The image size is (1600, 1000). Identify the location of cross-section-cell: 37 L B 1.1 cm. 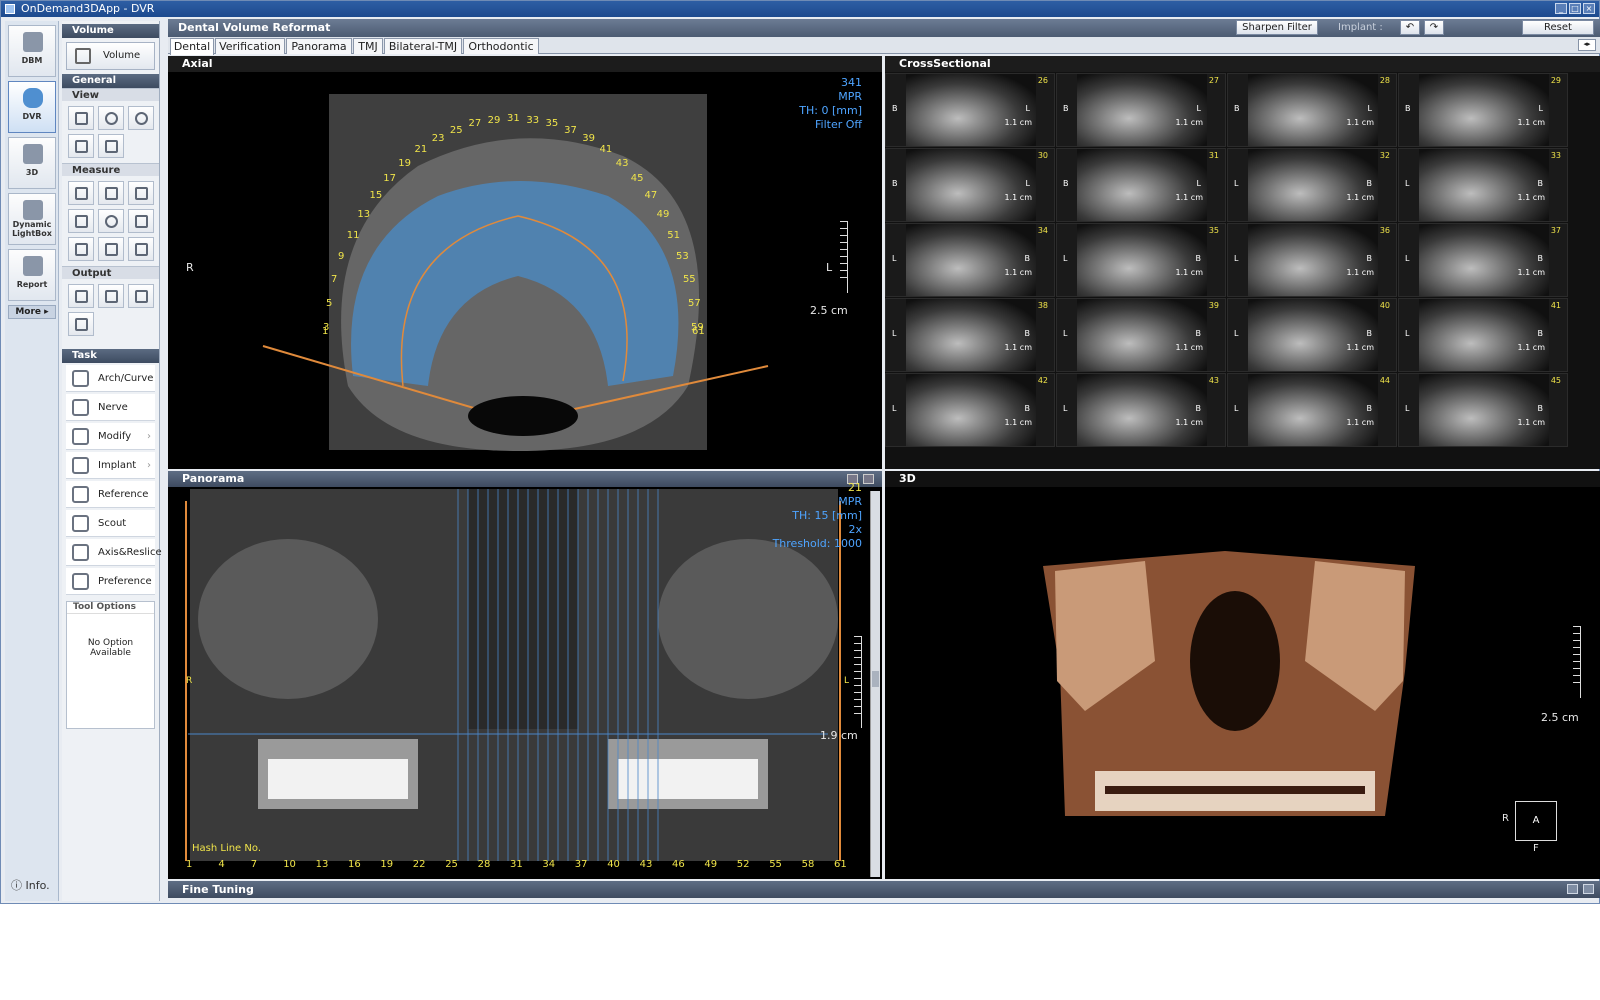
(1483, 260).